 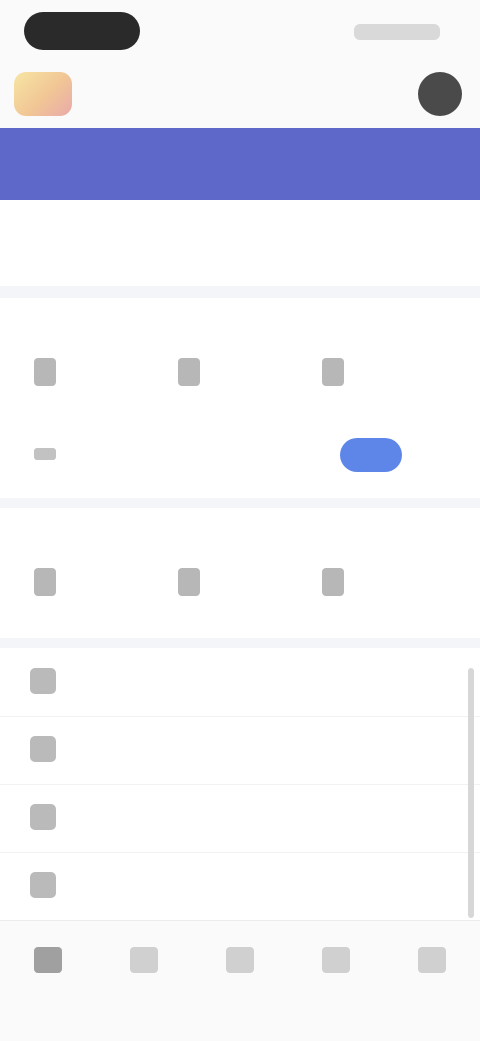 I want to click on info-icon, so click(x=43, y=681).